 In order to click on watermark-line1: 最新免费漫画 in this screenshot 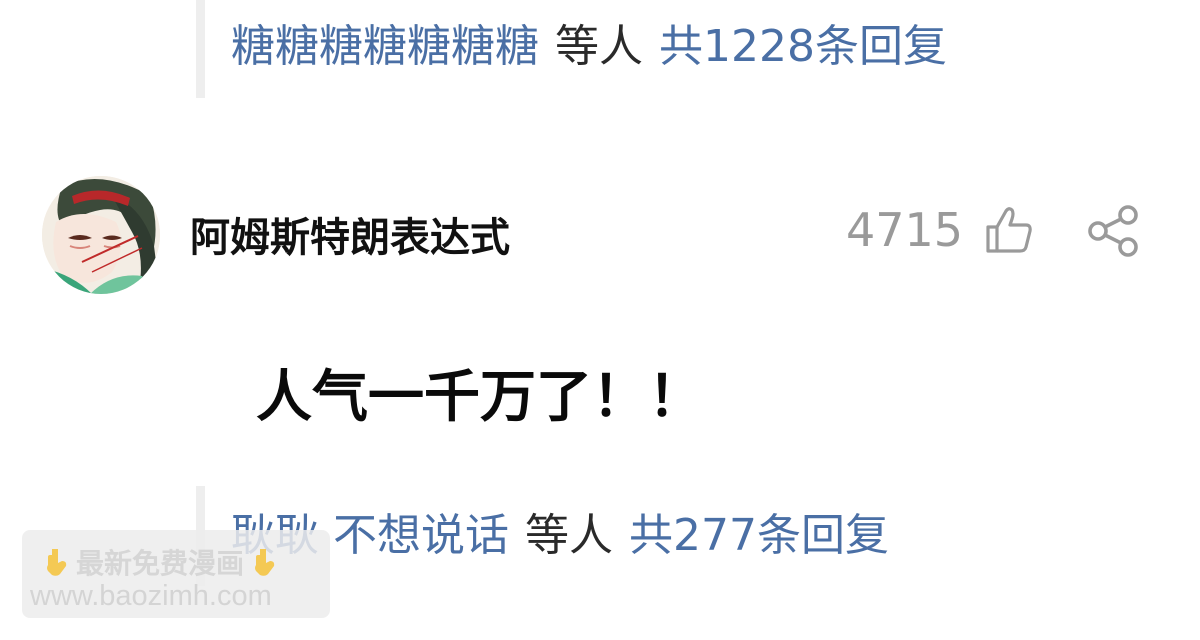, I will do `click(160, 562)`.